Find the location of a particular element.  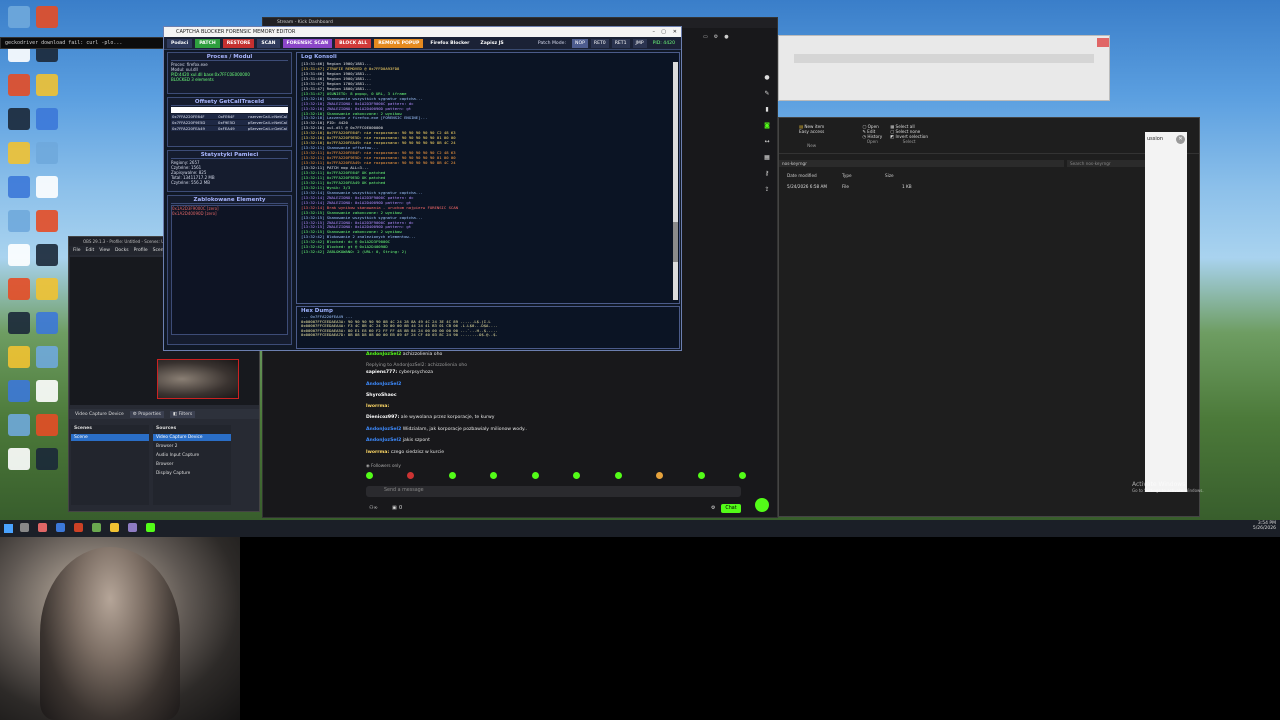

profile-icon: ● is located at coordinates (726, 38).